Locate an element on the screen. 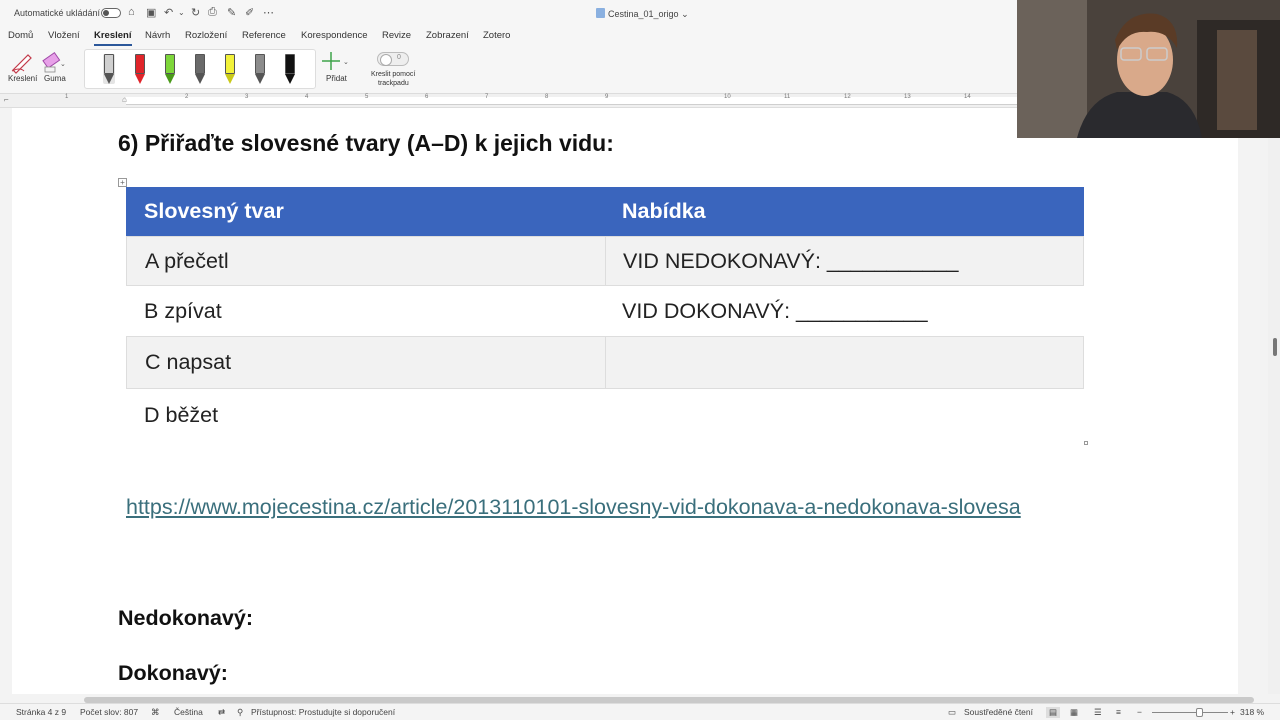 The height and width of the screenshot is (720, 1280). web-layout-icon: ▦ is located at coordinates (1074, 712).